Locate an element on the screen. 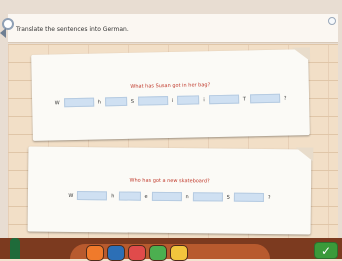 The image size is (342, 261). hint-letter: e is located at coordinates (146, 196).